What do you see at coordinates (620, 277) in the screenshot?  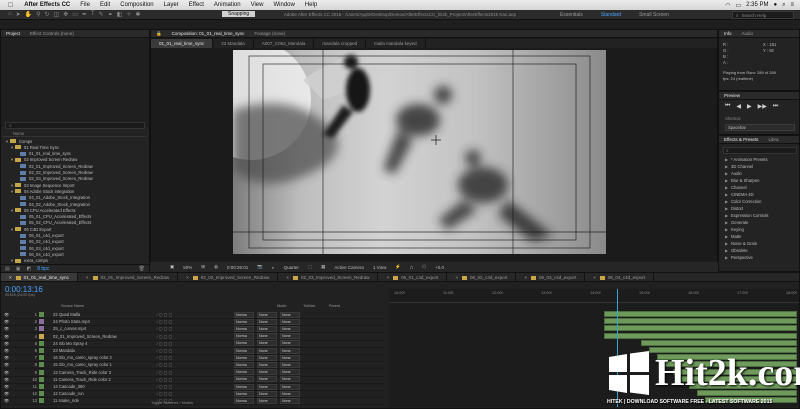 I see `timeline-tab: × 06_04_c4d_export` at bounding box center [620, 277].